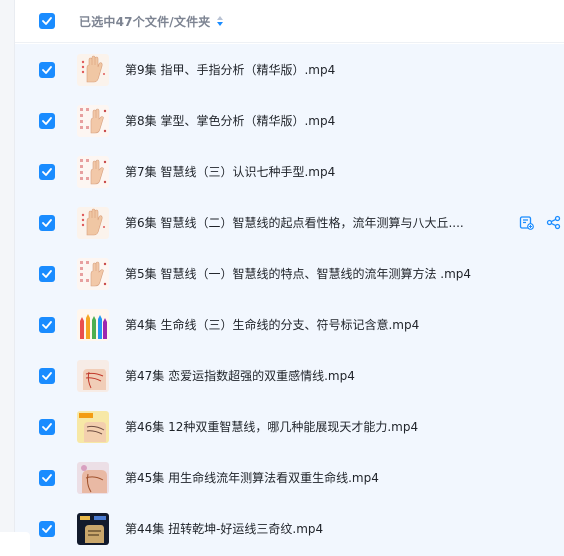 This screenshot has height=556, width=564. I want to click on file-row: 第7集 智慧线（三）认识七种手型.mp4, so click(289, 171).